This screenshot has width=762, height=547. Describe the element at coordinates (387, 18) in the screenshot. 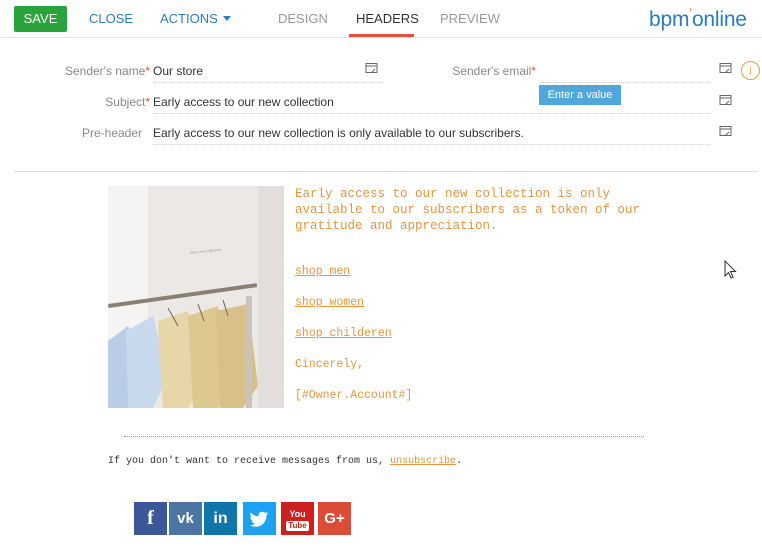

I see `tab-headers: HEADERS` at that location.